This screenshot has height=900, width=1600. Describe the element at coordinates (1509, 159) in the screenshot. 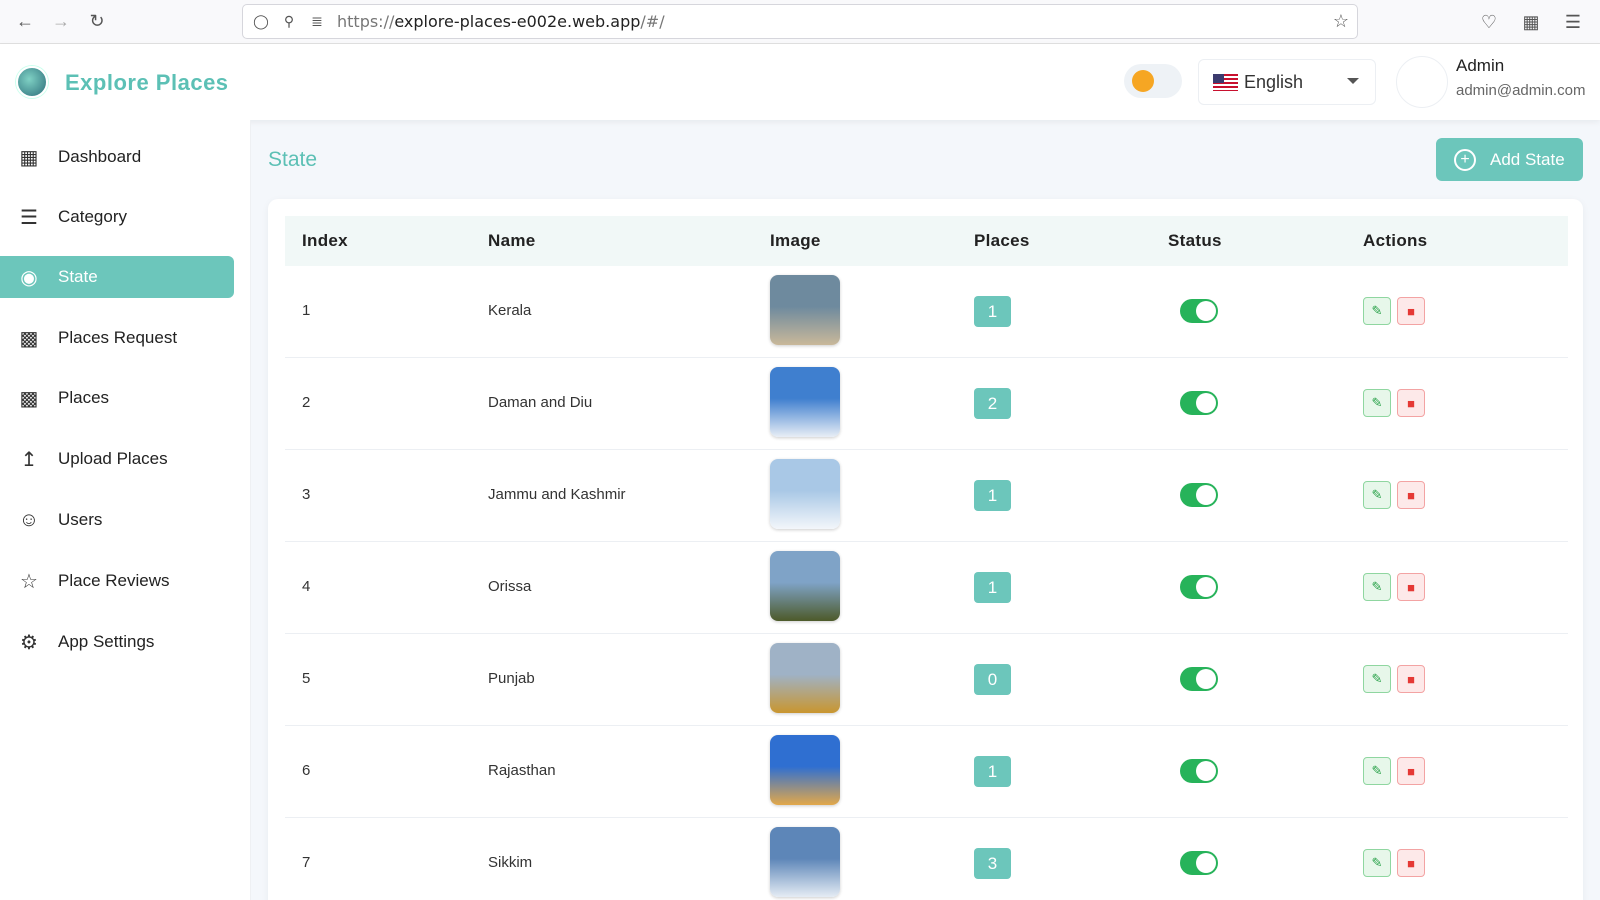

I see `add-state-button: + Add State` at that location.